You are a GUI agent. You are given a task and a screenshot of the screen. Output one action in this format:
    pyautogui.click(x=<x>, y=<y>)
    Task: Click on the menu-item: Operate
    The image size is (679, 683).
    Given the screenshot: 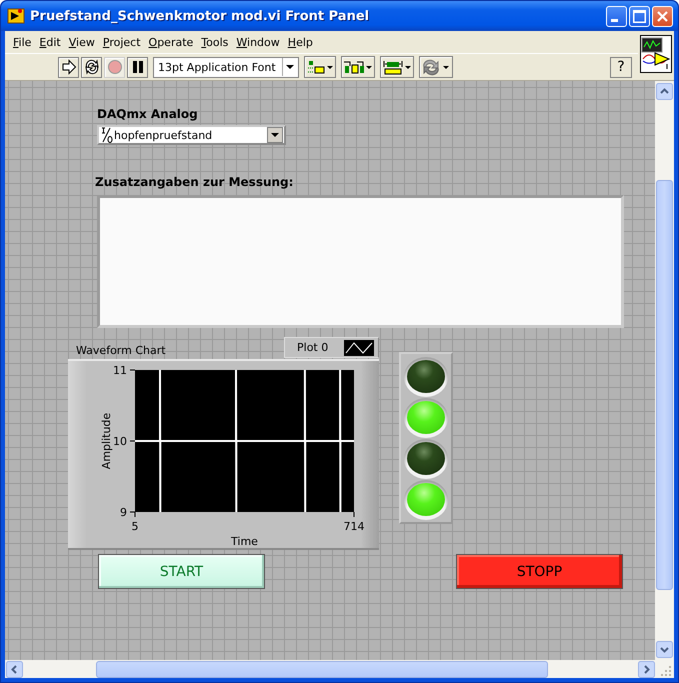 What is the action you would take?
    pyautogui.click(x=171, y=42)
    